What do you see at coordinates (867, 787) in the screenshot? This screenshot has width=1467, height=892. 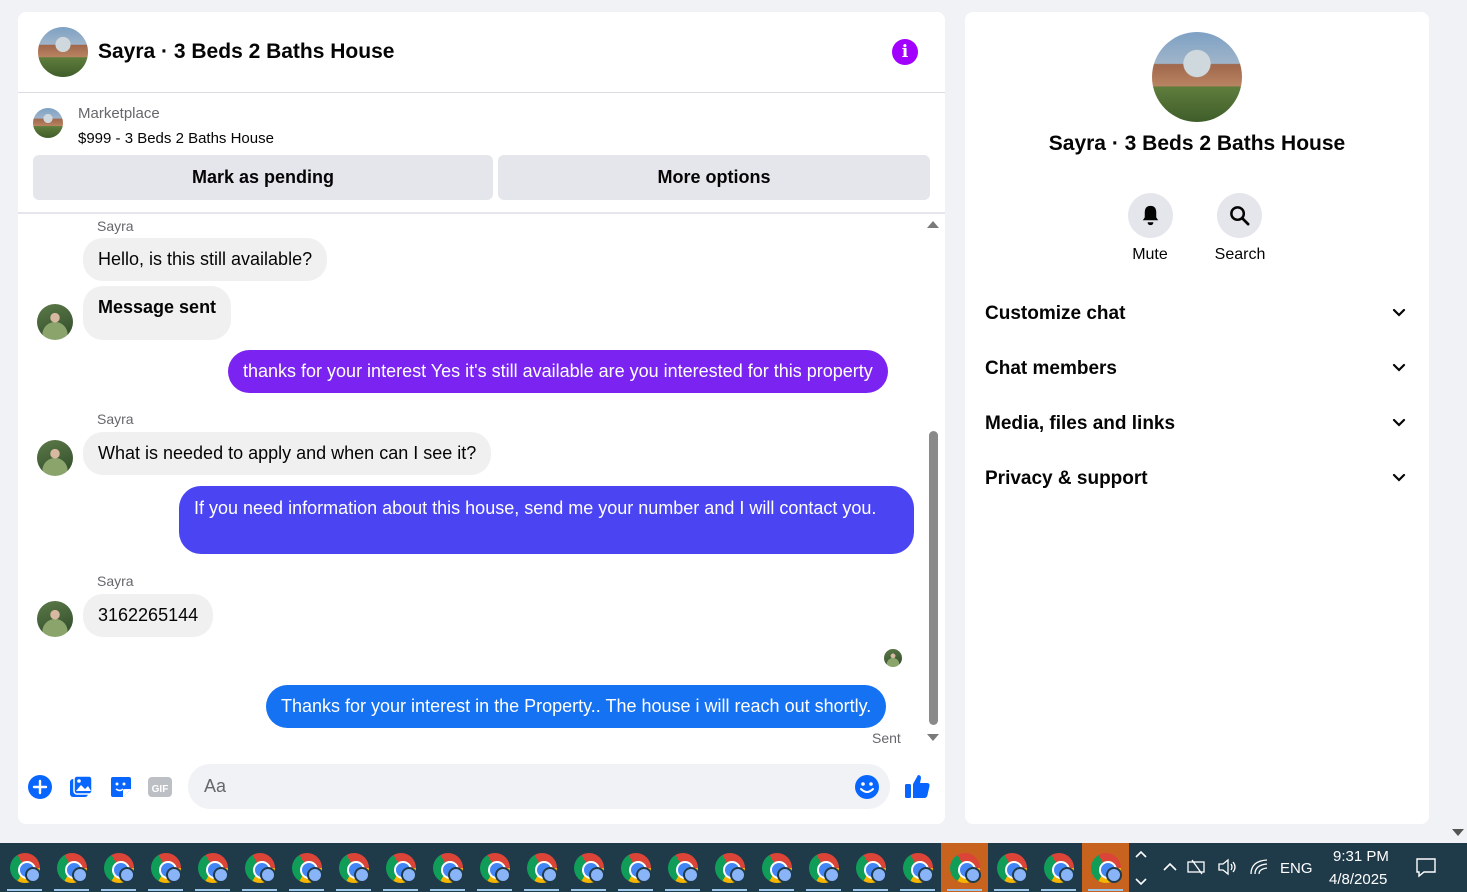 I see `emoji-icon` at bounding box center [867, 787].